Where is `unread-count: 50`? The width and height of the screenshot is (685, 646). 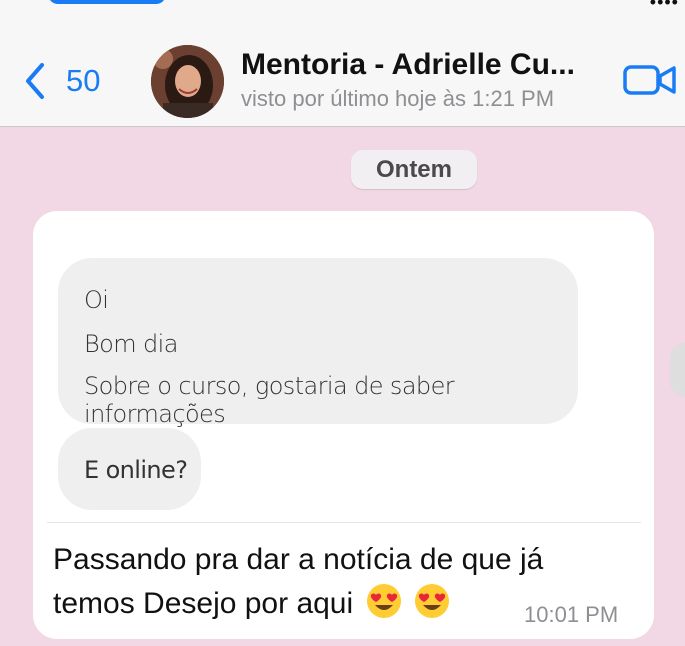 unread-count: 50 is located at coordinates (83, 80).